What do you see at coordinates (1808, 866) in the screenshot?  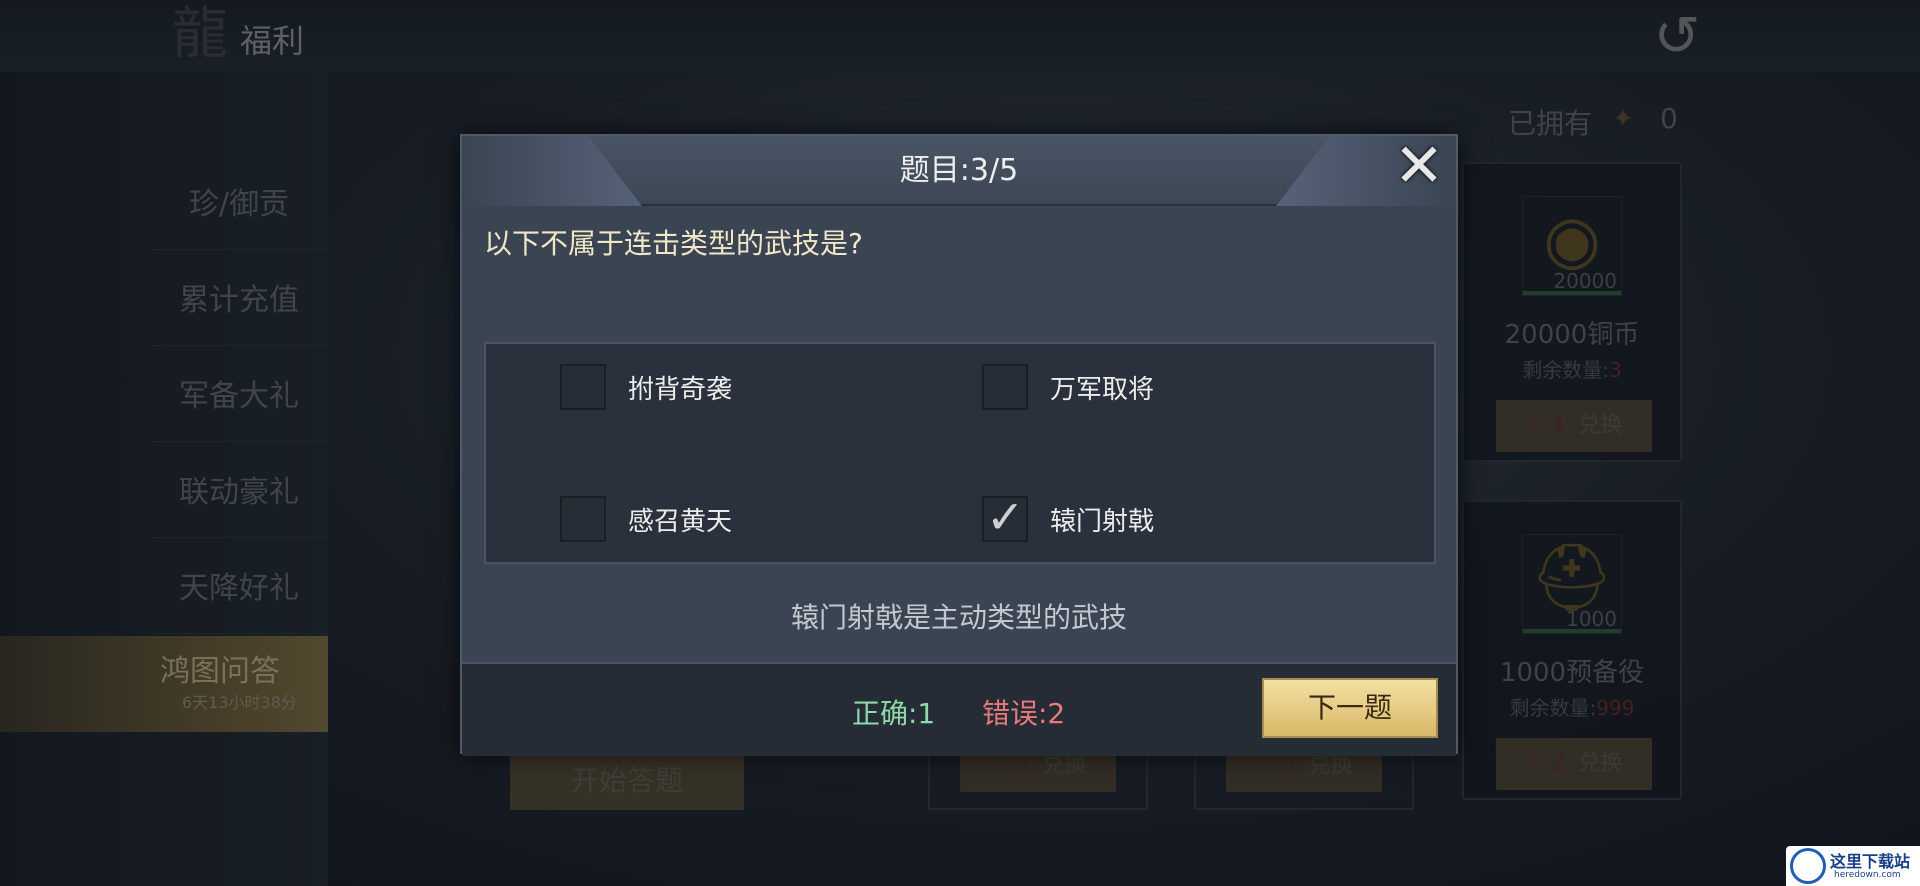 I see `watermark-icon` at bounding box center [1808, 866].